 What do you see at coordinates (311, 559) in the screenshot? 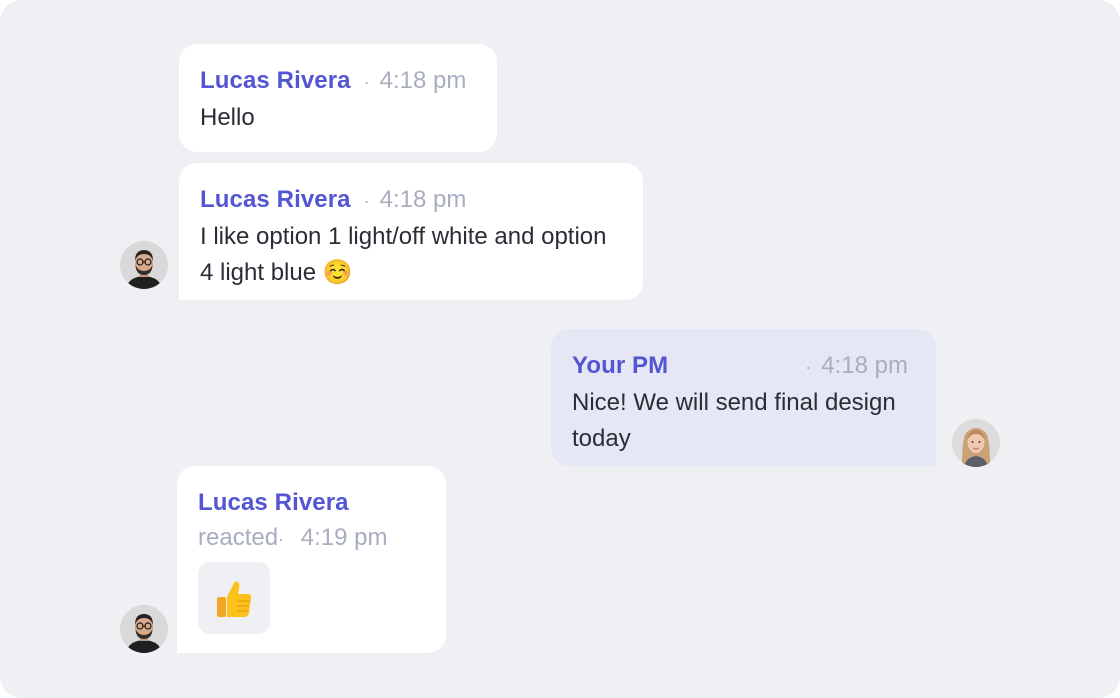
I see `message-bubble: Lucas Rivera reacted· 4:19 pm` at bounding box center [311, 559].